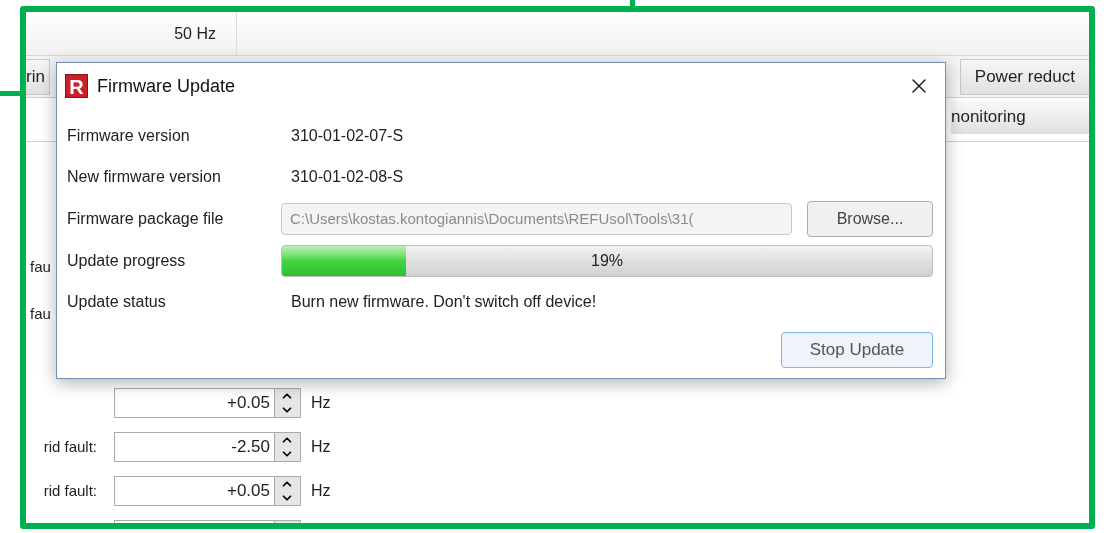 This screenshot has width=1104, height=533. I want to click on row-label: New firmware version, so click(144, 176).